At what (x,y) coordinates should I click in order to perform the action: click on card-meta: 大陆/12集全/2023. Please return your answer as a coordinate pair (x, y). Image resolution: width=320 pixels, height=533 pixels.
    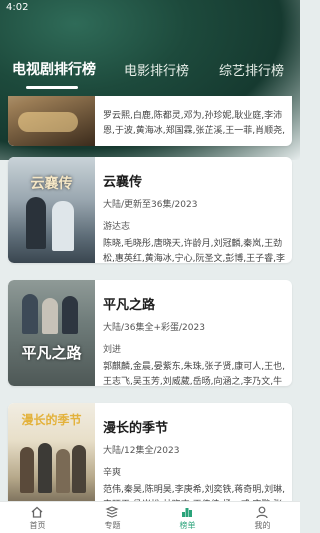
    Looking at the image, I should click on (141, 451).